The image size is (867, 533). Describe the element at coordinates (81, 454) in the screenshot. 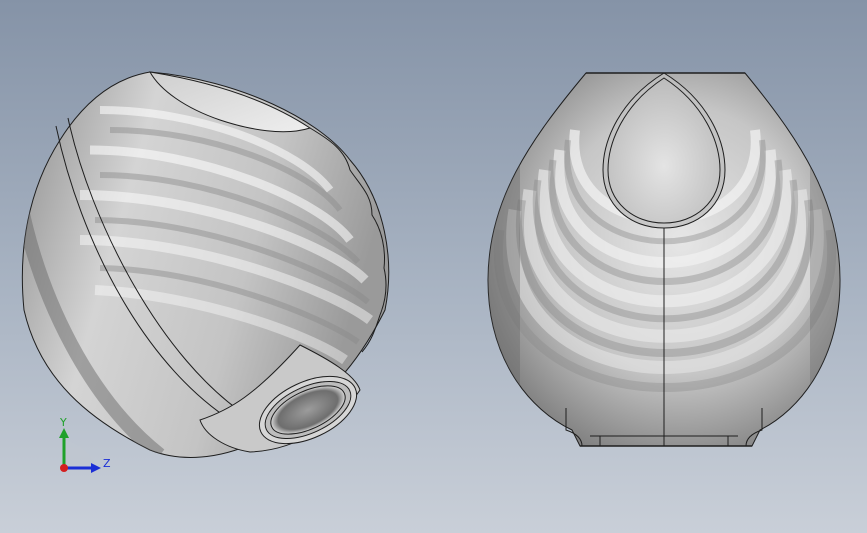

I see `triad-xz-plane` at that location.